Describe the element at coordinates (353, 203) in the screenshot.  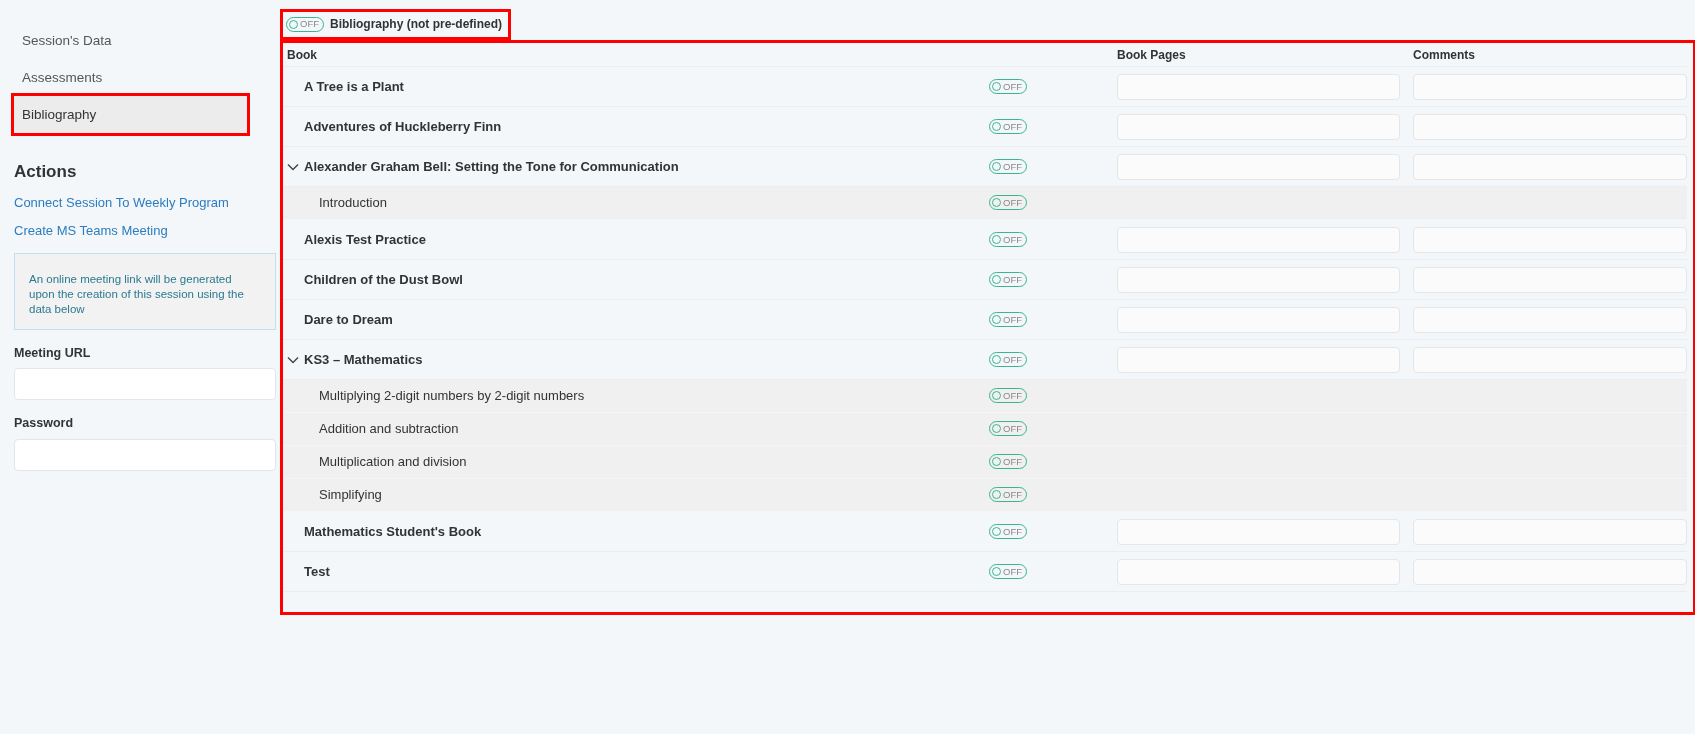
I see `chapter-title: Introduction` at that location.